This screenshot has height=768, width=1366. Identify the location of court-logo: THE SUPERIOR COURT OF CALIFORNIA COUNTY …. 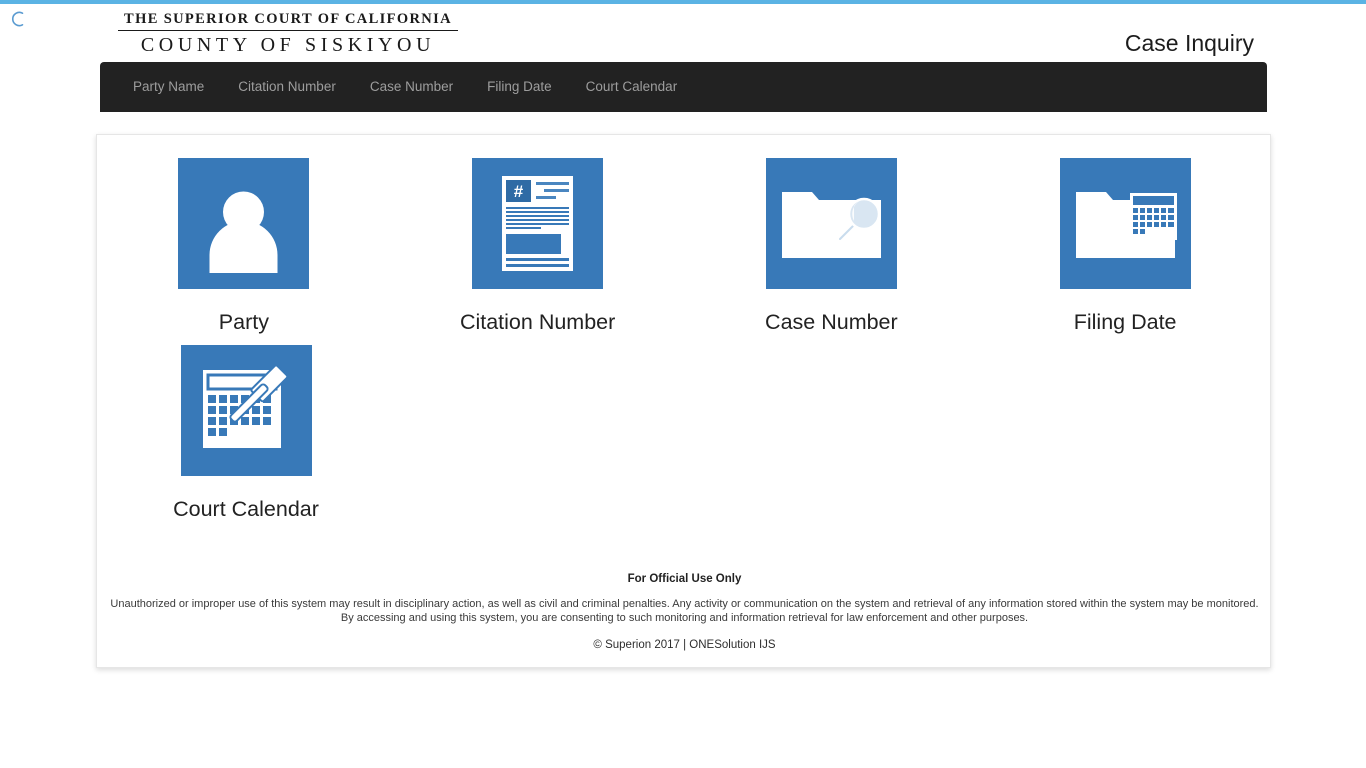
(288, 34).